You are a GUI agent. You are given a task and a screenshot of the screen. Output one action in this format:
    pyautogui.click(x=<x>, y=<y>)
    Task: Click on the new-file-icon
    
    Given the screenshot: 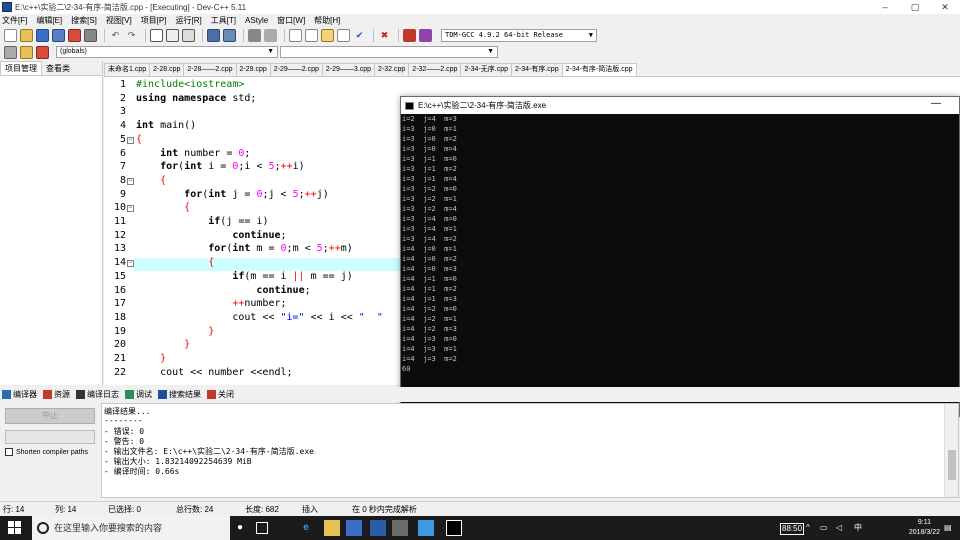 What is the action you would take?
    pyautogui.click(x=10, y=35)
    